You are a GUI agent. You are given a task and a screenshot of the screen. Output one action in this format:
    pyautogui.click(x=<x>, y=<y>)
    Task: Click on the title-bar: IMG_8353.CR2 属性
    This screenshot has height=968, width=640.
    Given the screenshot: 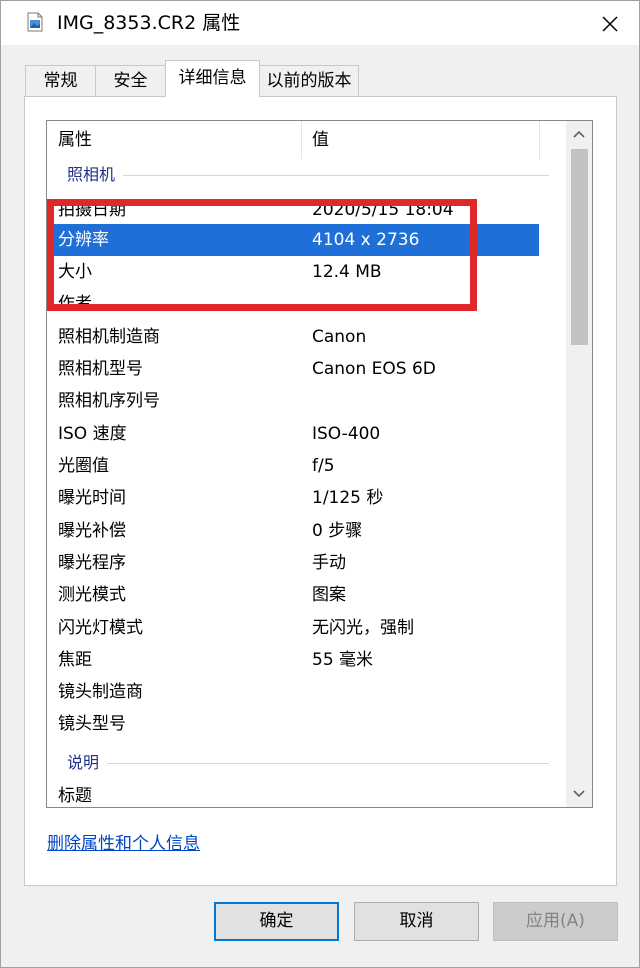 What is the action you would take?
    pyautogui.click(x=320, y=23)
    